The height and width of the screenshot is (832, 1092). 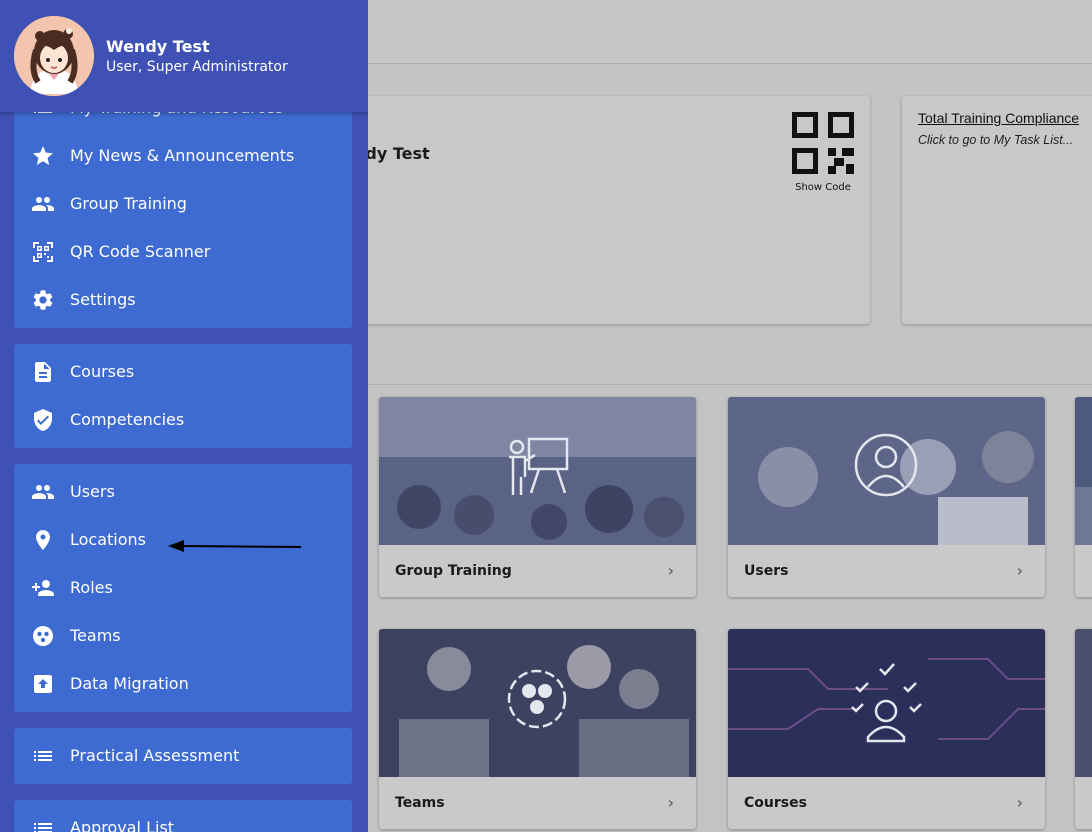 What do you see at coordinates (155, 755) in the screenshot?
I see `menu-item-label: Practical Assessment` at bounding box center [155, 755].